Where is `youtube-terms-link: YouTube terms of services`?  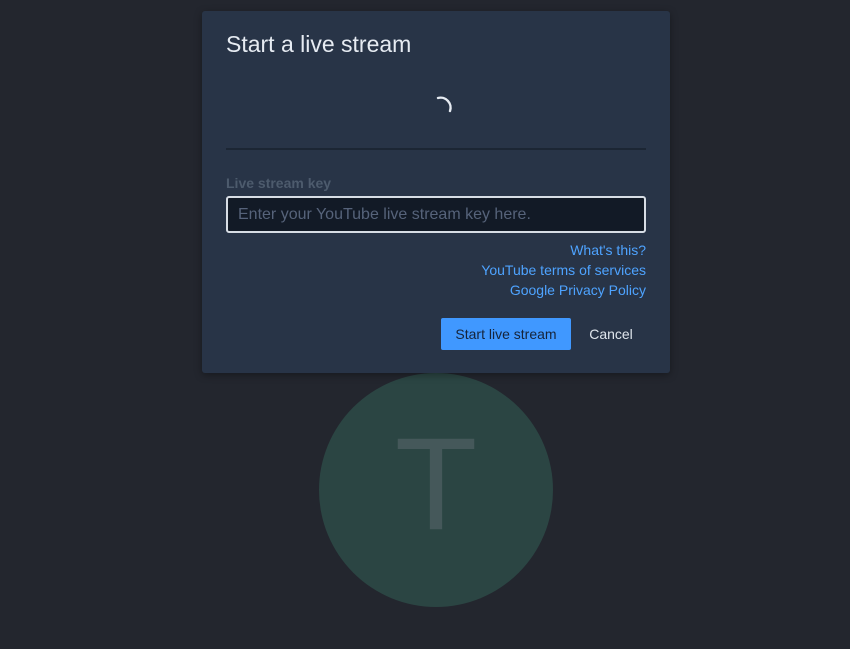 youtube-terms-link: YouTube terms of services is located at coordinates (563, 270).